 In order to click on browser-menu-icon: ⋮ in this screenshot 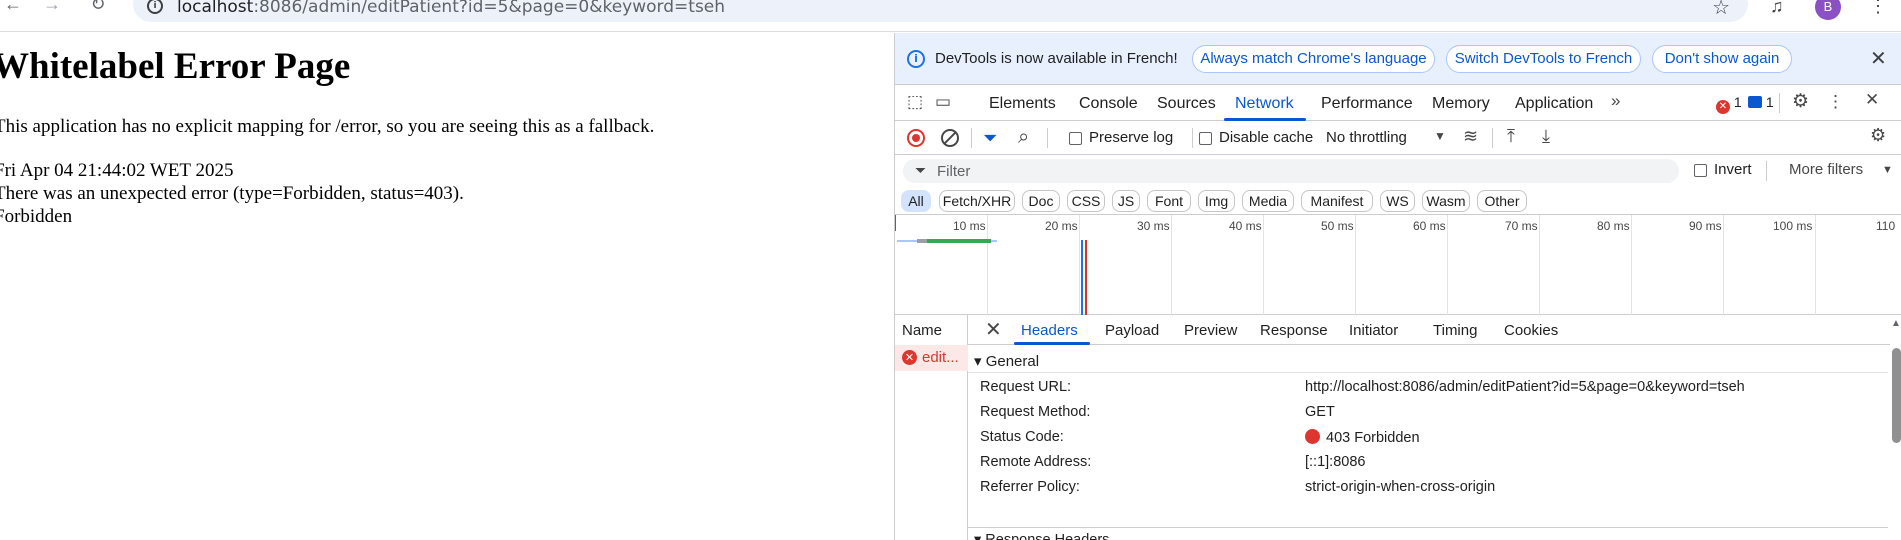, I will do `click(1878, 8)`.